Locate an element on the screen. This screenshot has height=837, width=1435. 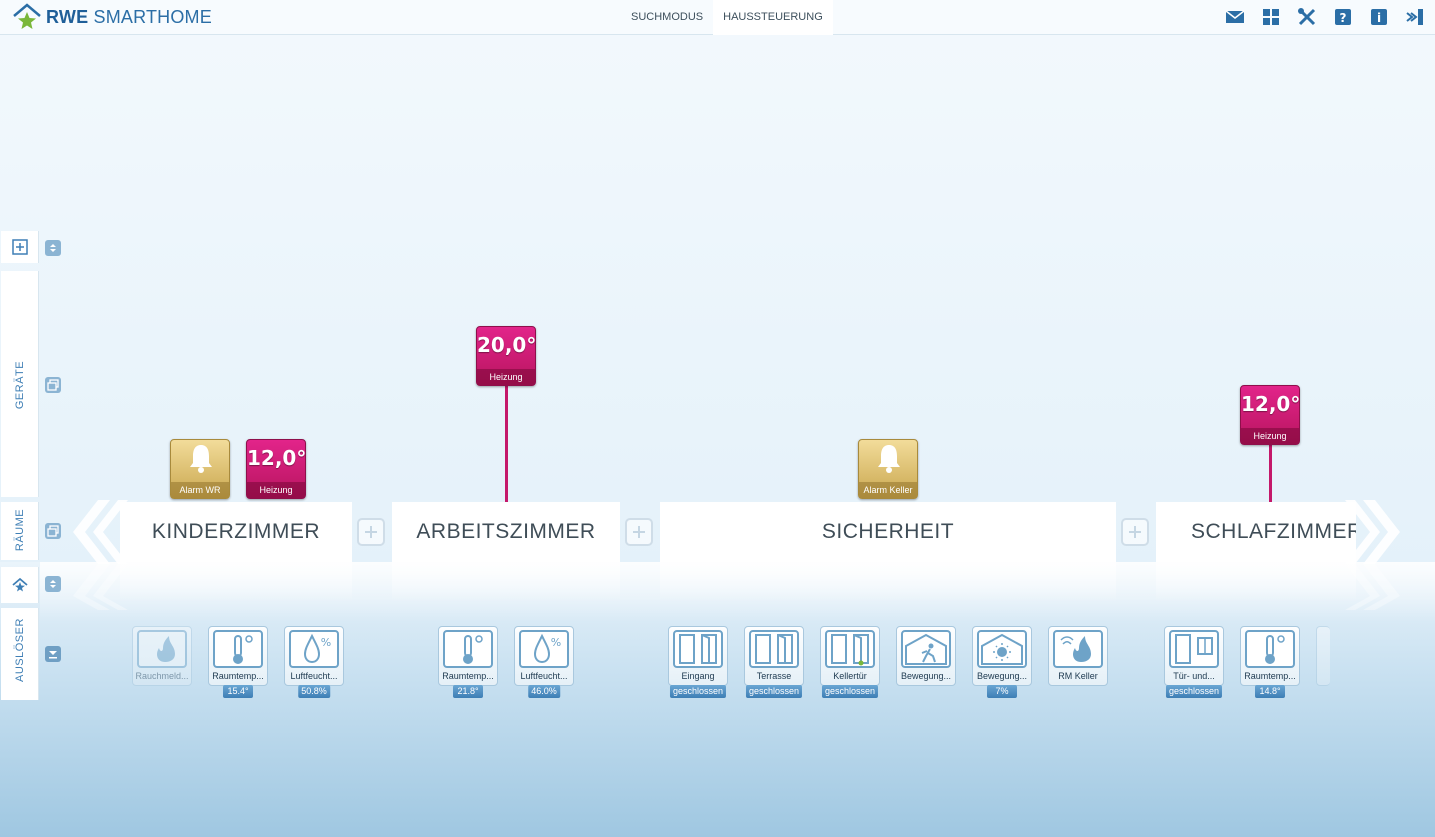
mode-tabs: SUCHMODUS HAUSSTEUERUNG is located at coordinates (727, 17).